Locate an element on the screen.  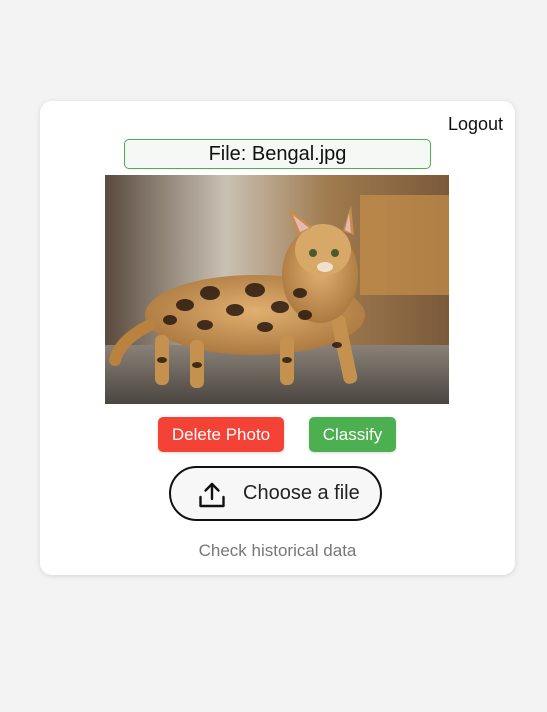
historical-data-link: Check historical data is located at coordinates (277, 551).